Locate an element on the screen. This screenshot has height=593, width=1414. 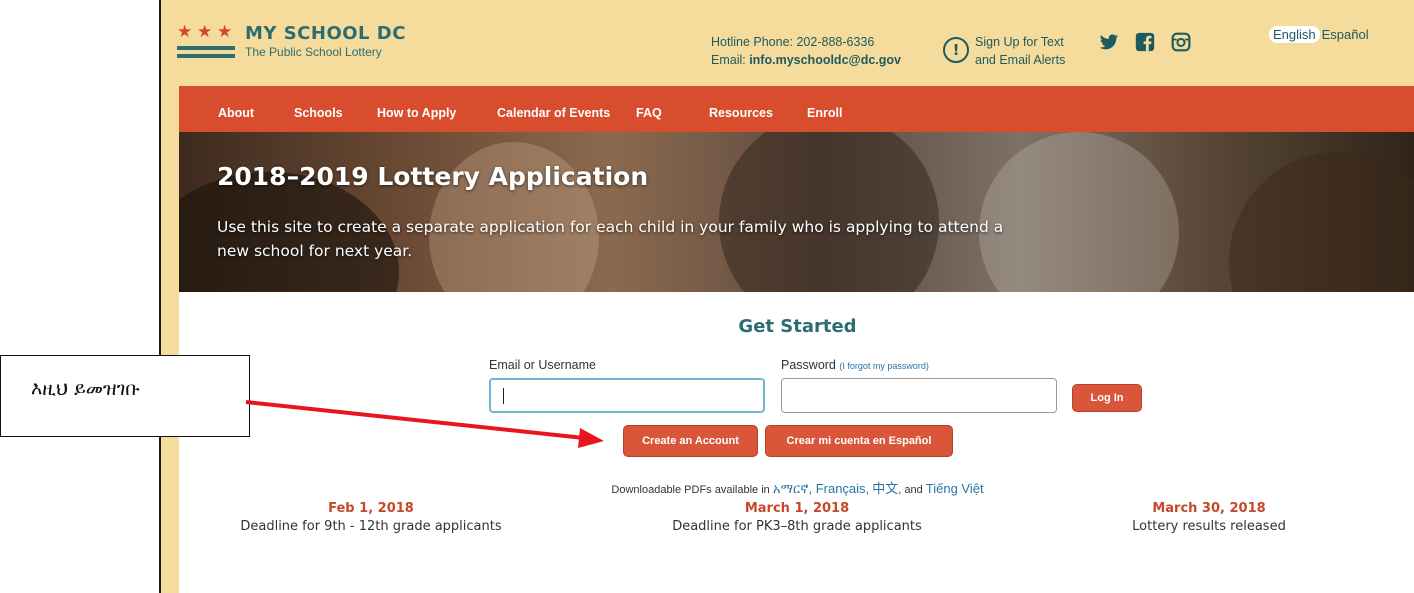
instagram-icon is located at coordinates (1181, 42).